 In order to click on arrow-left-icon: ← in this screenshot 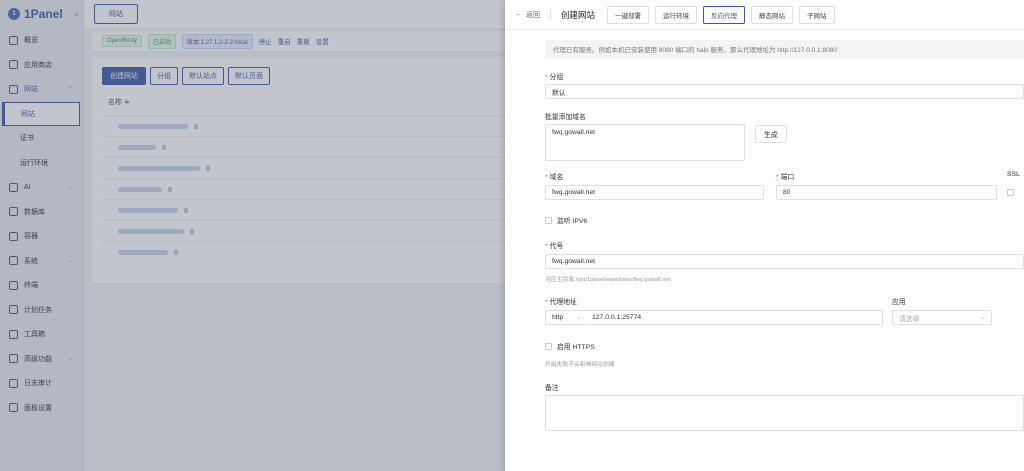, I will do `click(518, 14)`.